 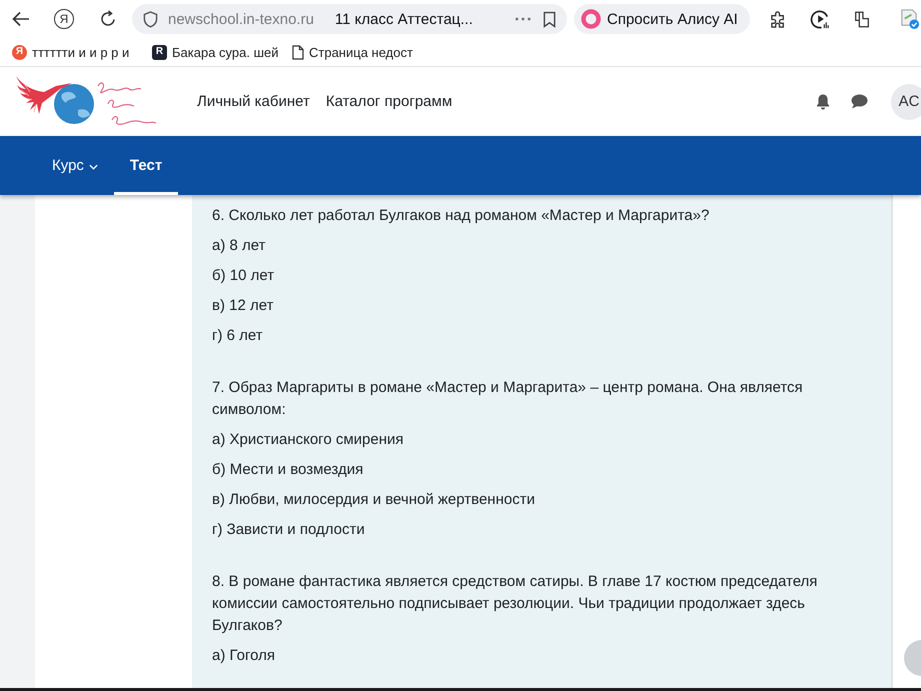 I want to click on answer-text: г) Зависти и подлости, so click(x=288, y=530).